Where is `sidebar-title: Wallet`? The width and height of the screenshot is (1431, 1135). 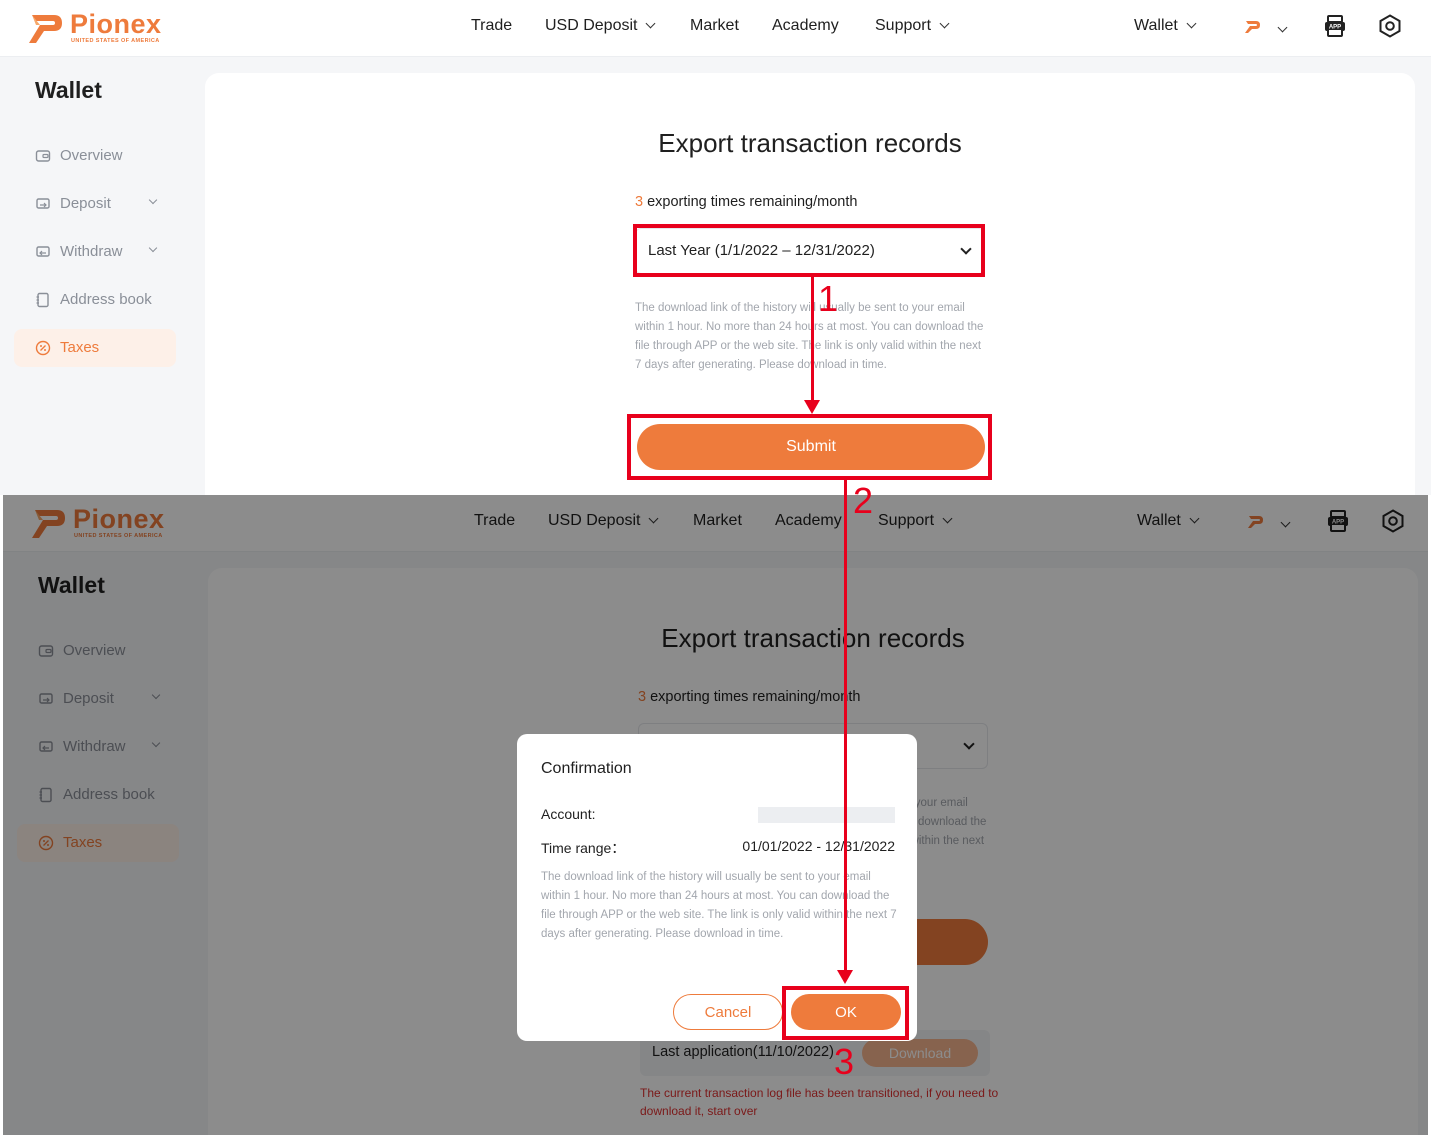
sidebar-title: Wallet is located at coordinates (68, 90).